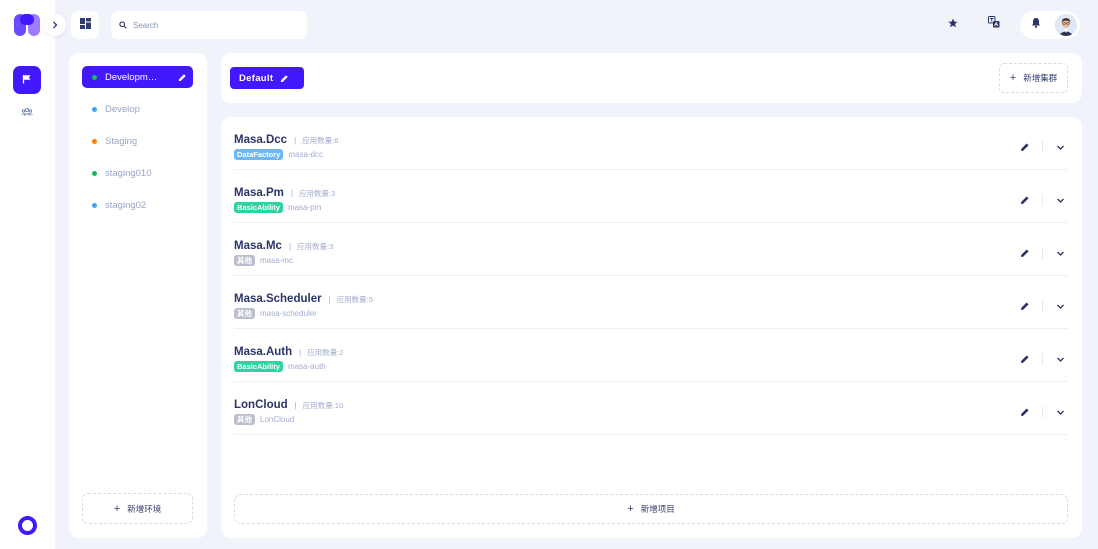 The image size is (1098, 549). What do you see at coordinates (320, 140) in the screenshot?
I see `app-count: 应用数量:6` at bounding box center [320, 140].